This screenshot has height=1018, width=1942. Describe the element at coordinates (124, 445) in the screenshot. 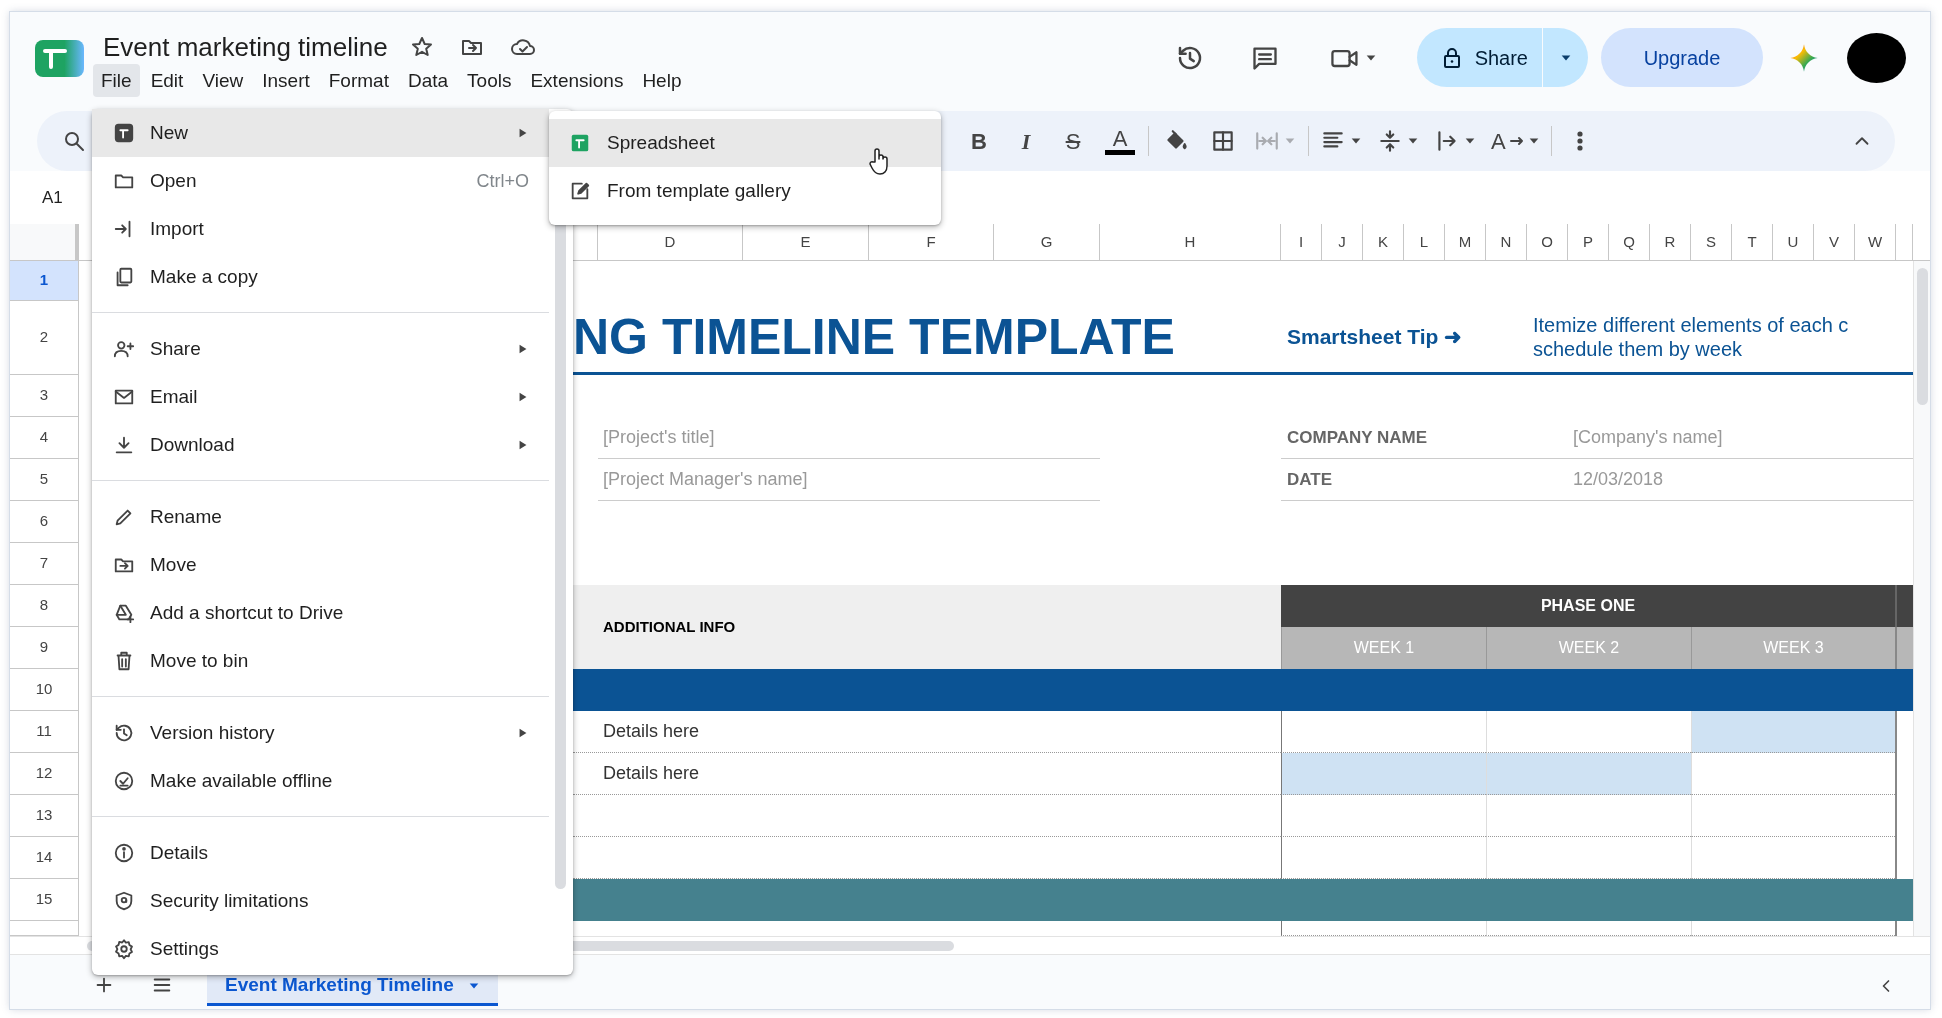

I see `download-icon` at that location.